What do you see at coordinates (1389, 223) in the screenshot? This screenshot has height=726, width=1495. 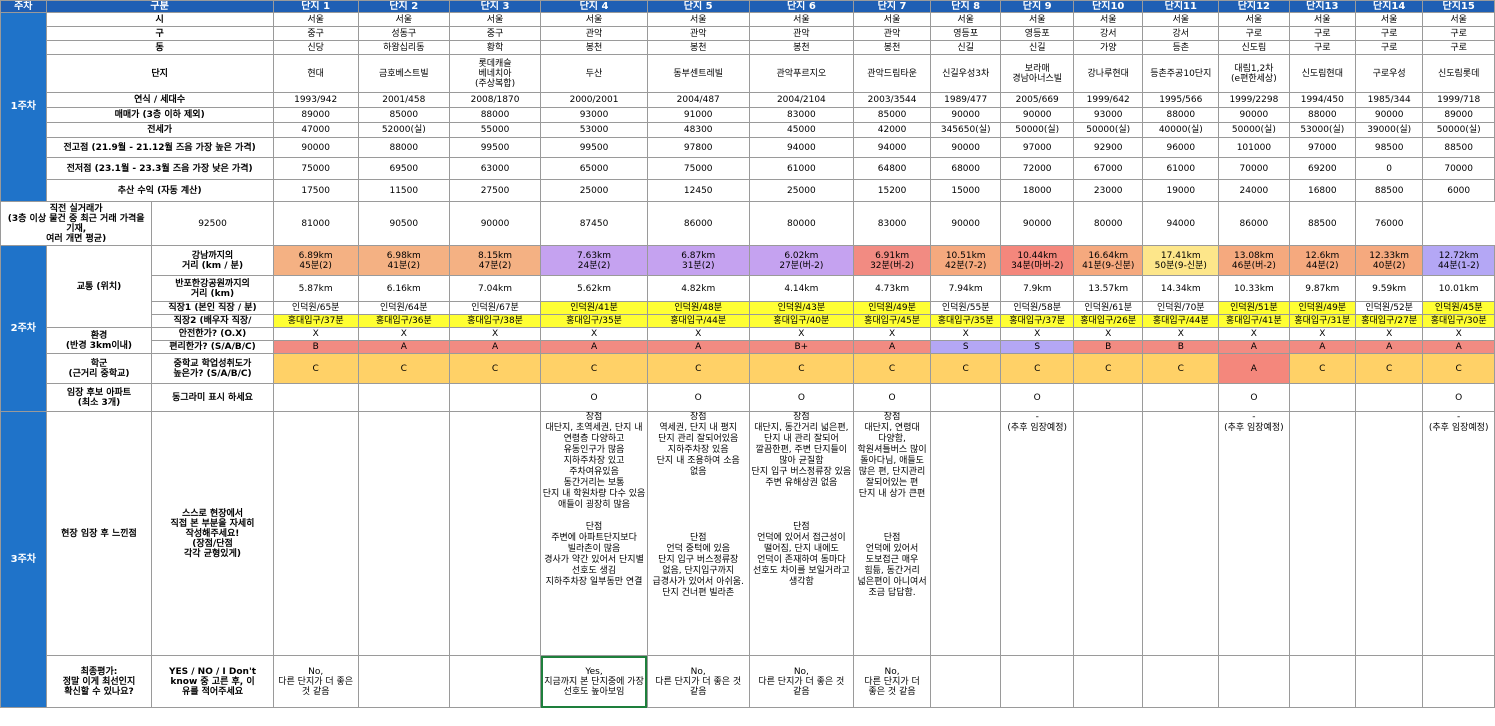 I see `recent-cell: 76000` at bounding box center [1389, 223].